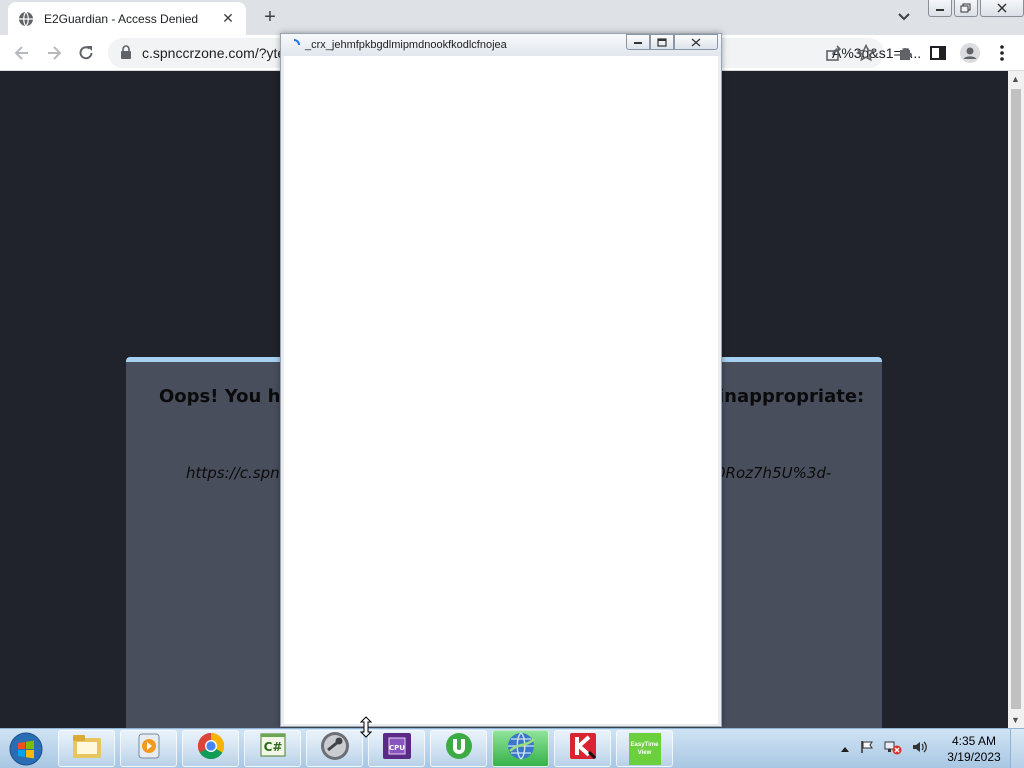 This screenshot has height=768, width=1024. What do you see at coordinates (228, 18) in the screenshot?
I see `tab-close-icon: ✕` at bounding box center [228, 18].